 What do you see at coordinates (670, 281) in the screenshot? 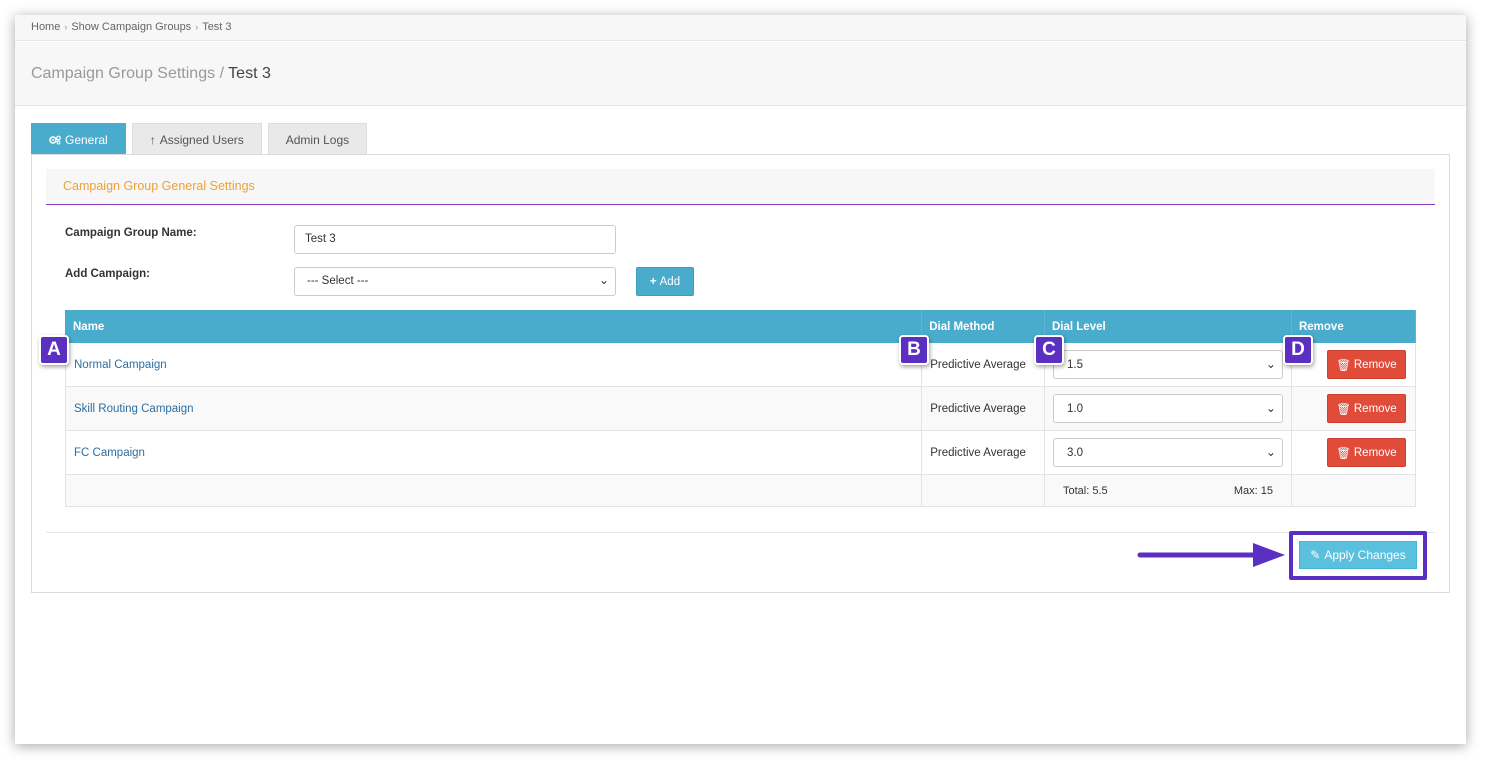
I see `add-button-label: Add` at bounding box center [670, 281].